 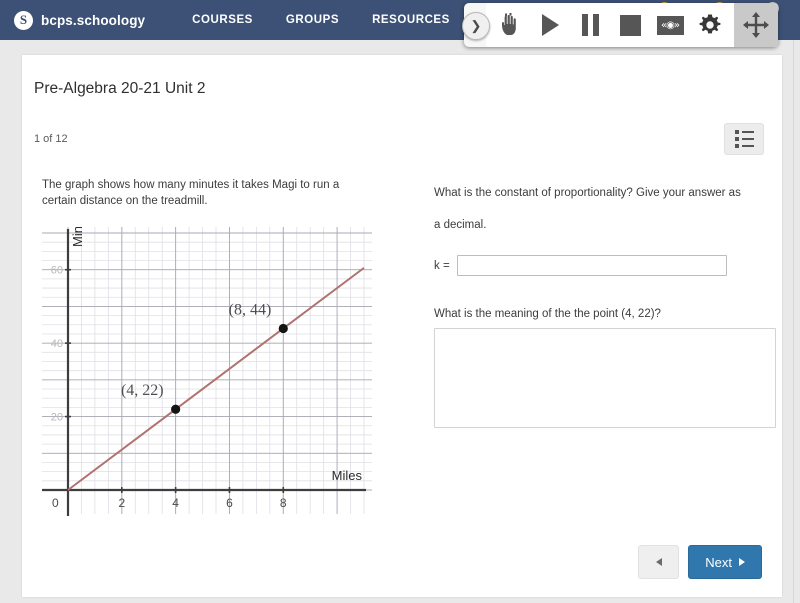 I want to click on k-answer-row: k =, so click(x=606, y=265).